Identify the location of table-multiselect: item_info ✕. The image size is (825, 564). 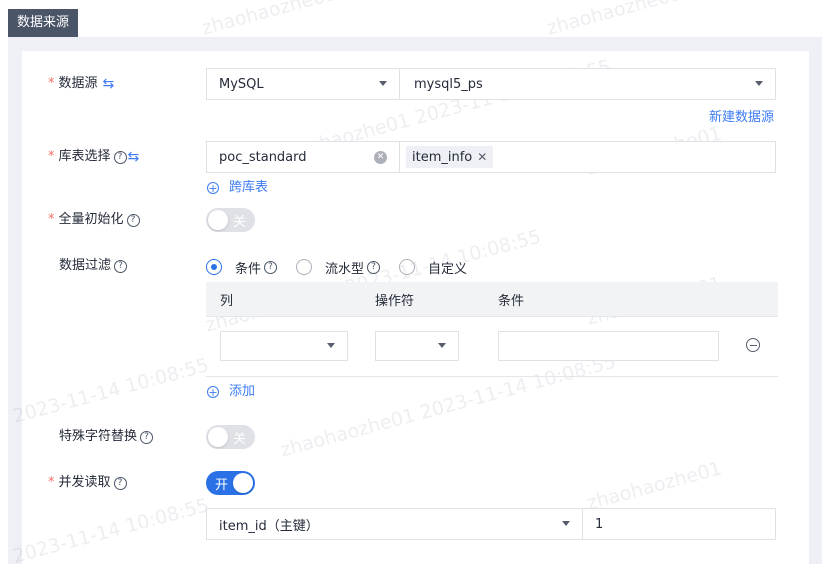
(587, 157).